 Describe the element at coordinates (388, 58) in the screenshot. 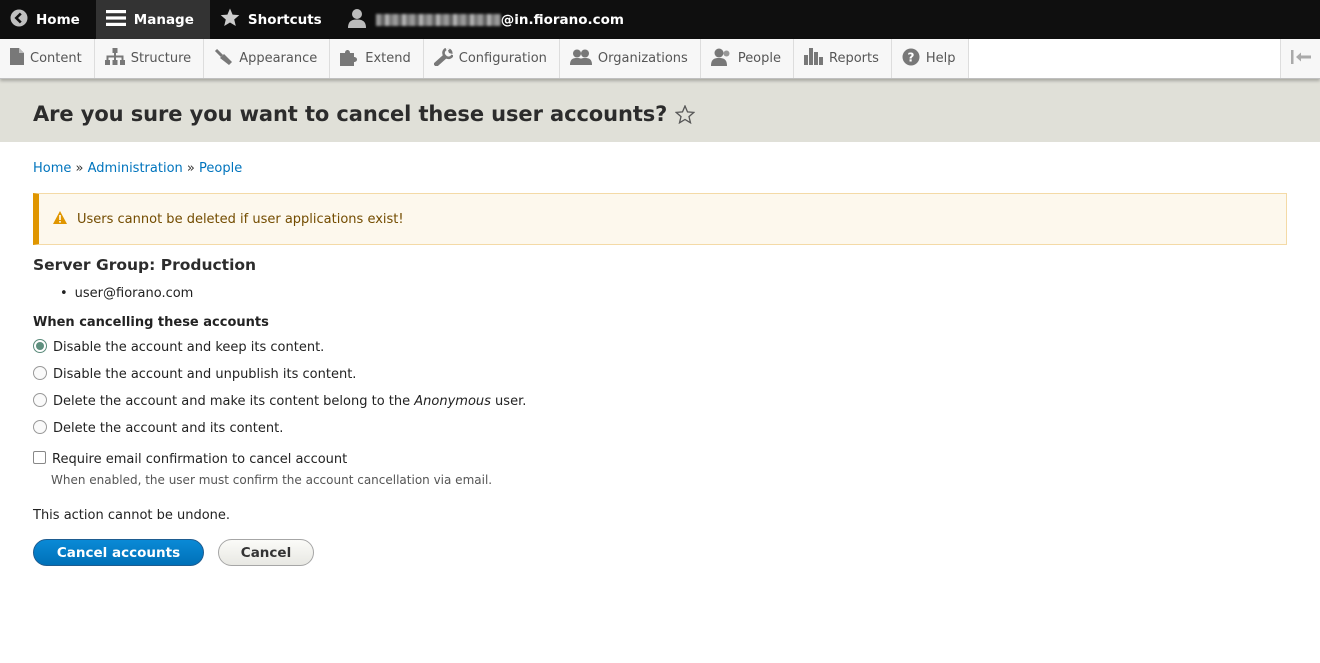

I see `tray-item-label: Extend` at that location.